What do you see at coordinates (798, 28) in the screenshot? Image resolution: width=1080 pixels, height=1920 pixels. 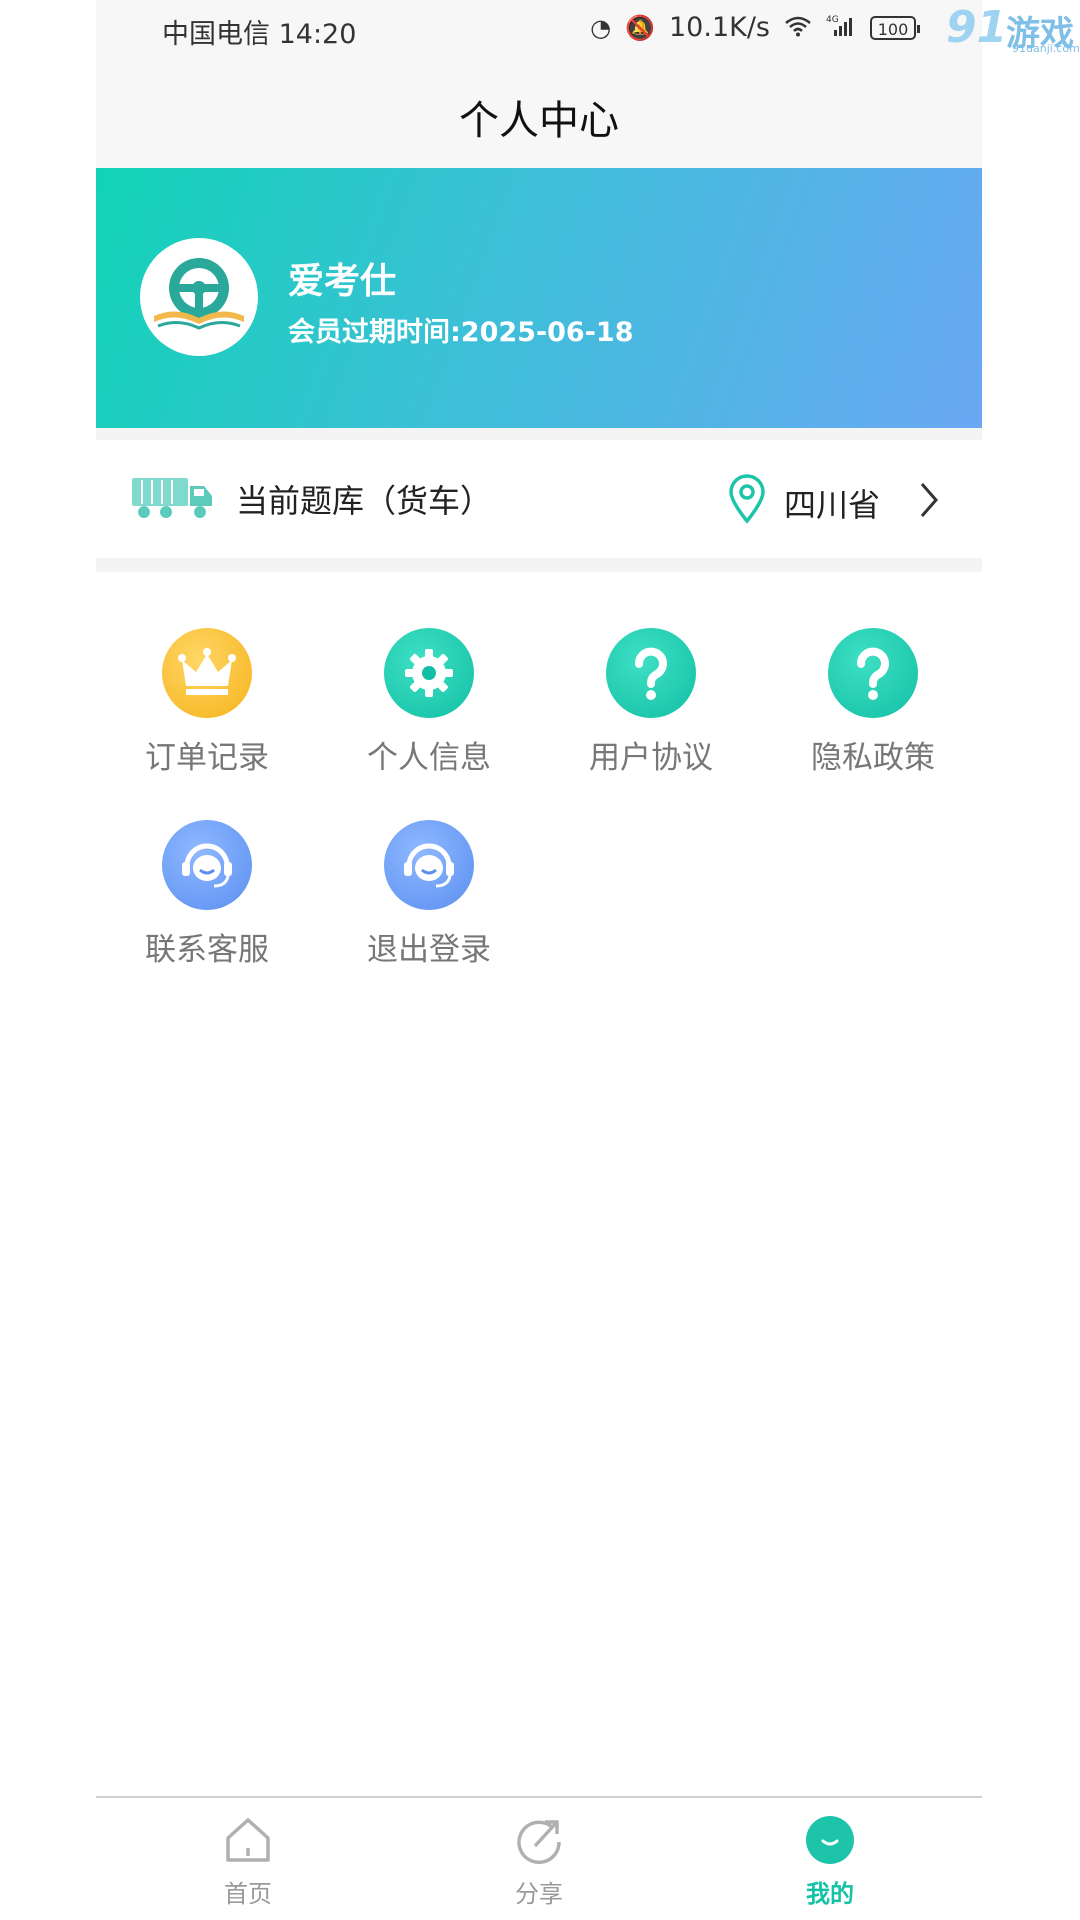 I see `wifi-icon` at bounding box center [798, 28].